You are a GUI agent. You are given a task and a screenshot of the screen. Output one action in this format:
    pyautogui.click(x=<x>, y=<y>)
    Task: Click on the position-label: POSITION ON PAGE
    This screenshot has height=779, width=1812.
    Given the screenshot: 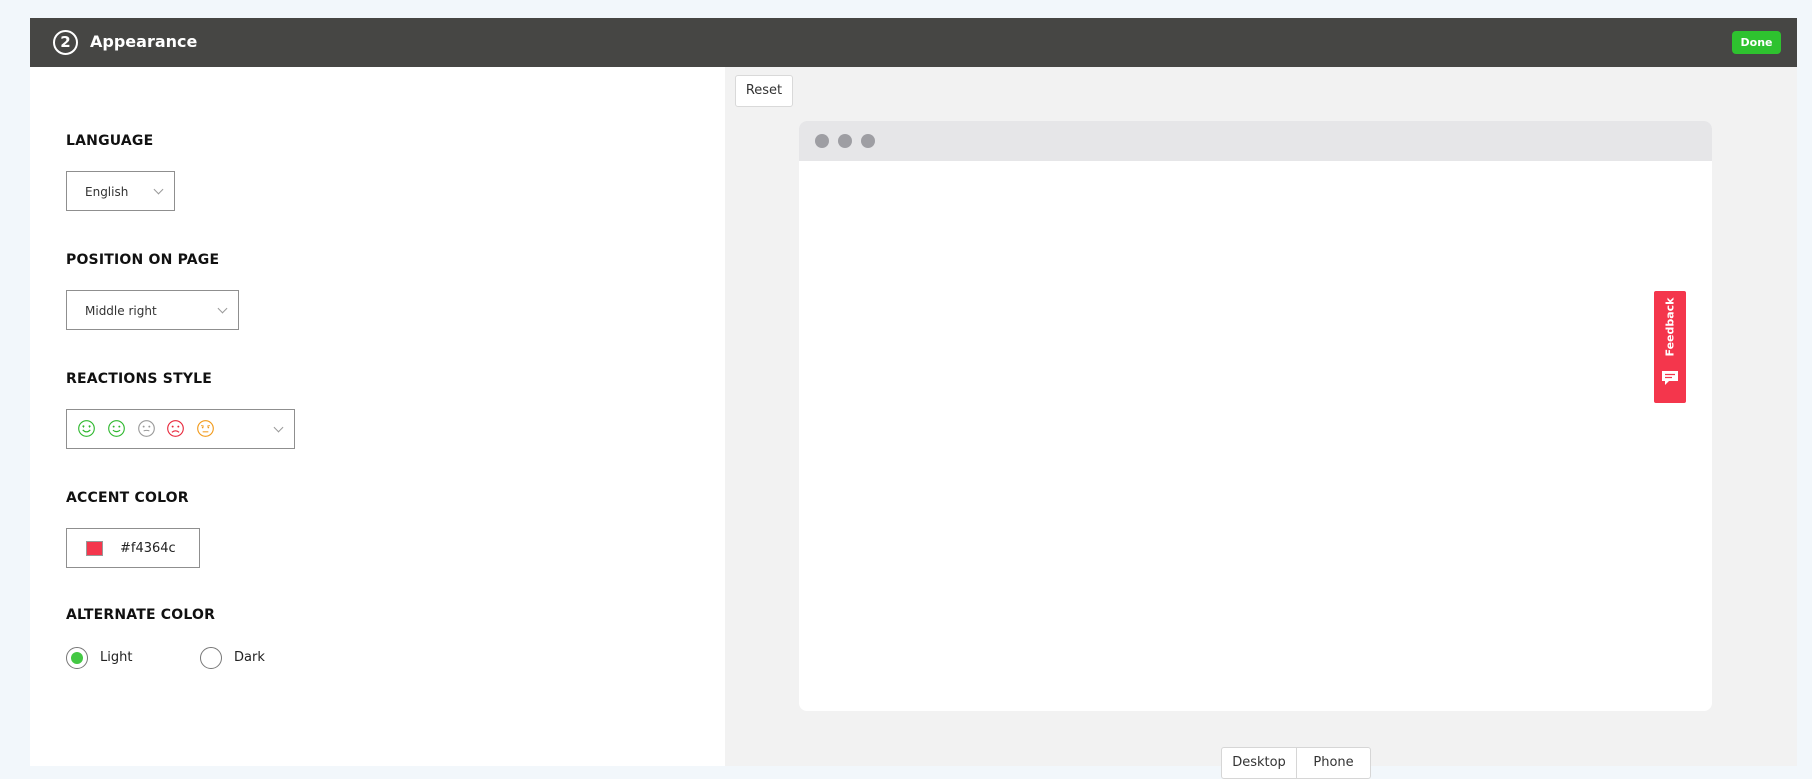 What is the action you would take?
    pyautogui.click(x=143, y=260)
    